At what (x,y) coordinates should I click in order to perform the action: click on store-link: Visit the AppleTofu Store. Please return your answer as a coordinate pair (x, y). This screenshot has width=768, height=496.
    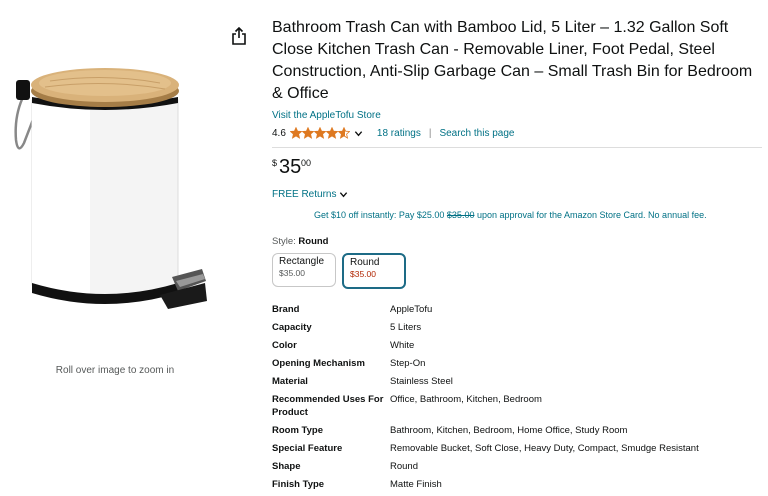
    Looking at the image, I should click on (326, 115).